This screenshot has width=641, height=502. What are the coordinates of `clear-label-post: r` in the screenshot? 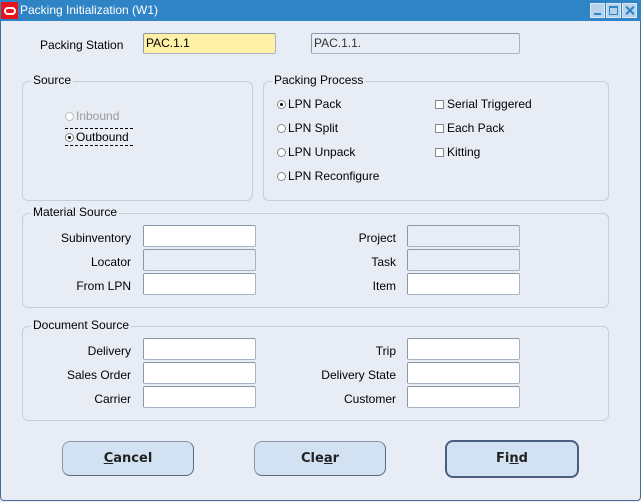 It's located at (336, 458).